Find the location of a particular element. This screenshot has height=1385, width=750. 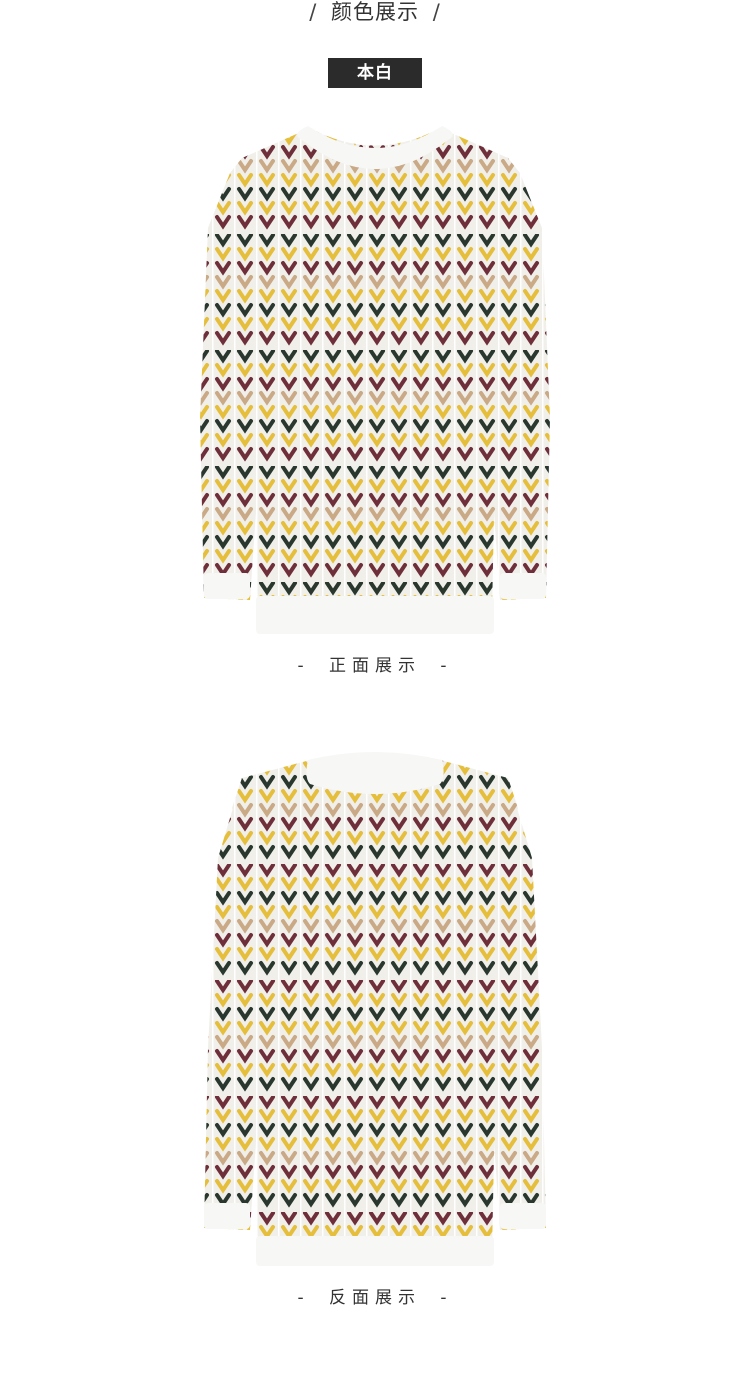

section-title: / 颜色展示 / is located at coordinates (375, 13).